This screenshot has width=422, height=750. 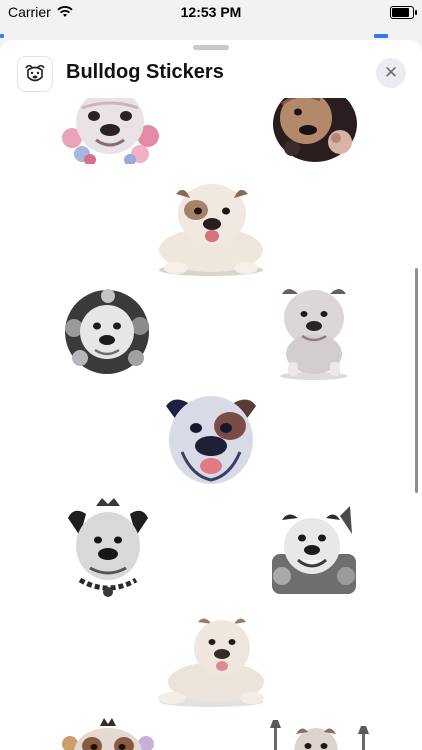 I want to click on status-bar: Carrier 12:53 PM, so click(x=211, y=12).